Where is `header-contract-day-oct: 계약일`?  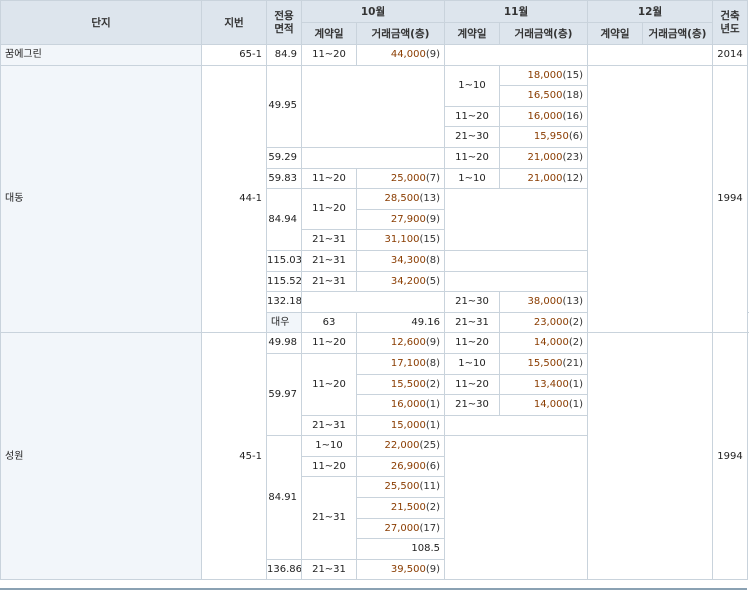 header-contract-day-oct: 계약일 is located at coordinates (329, 33).